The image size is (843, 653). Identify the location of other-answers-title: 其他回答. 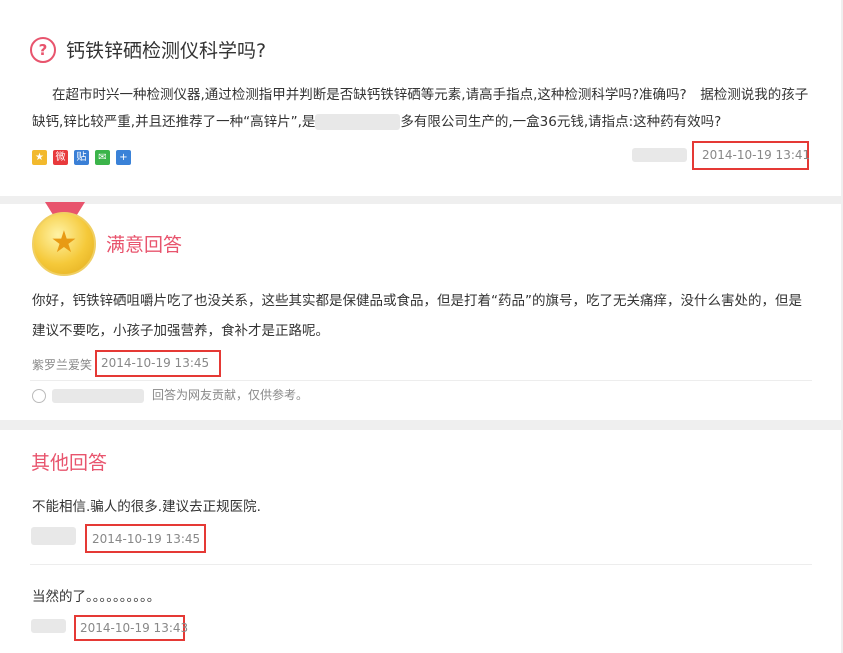
(69, 463).